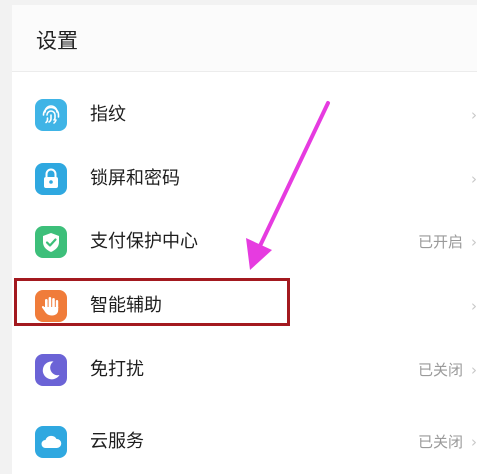 The image size is (477, 474). What do you see at coordinates (117, 369) in the screenshot?
I see `settings-item-label: 免打扰` at bounding box center [117, 369].